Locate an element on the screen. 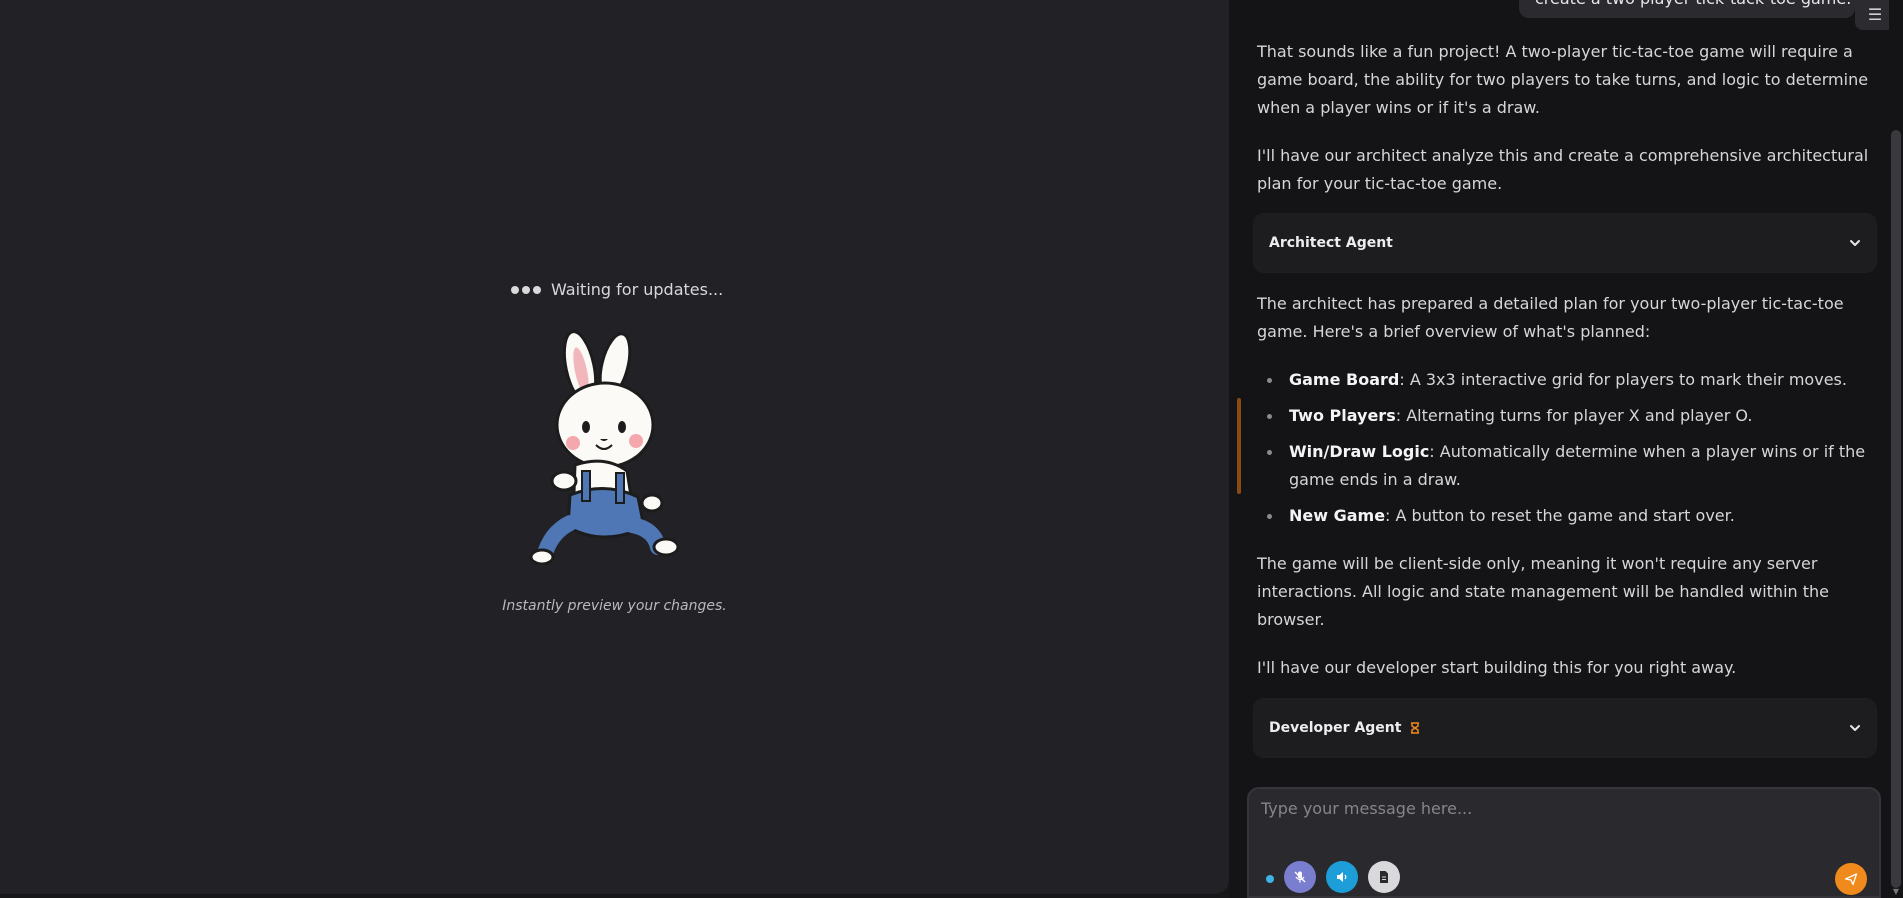  speaker-toggle-button is located at coordinates (1342, 877).